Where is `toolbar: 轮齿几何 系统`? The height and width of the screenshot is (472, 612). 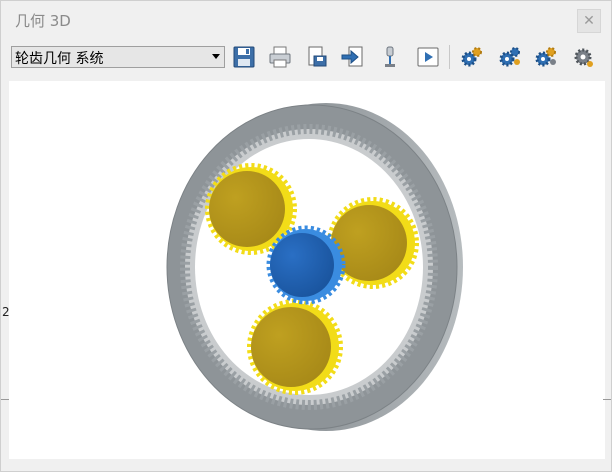 toolbar: 轮齿几何 系统 is located at coordinates (306, 58).